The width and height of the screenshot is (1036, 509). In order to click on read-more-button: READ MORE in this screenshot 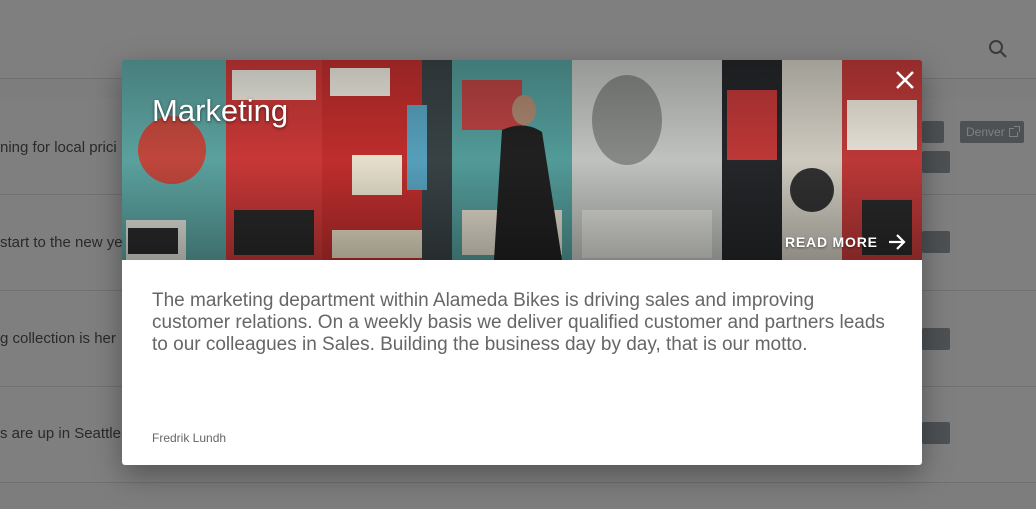, I will do `click(845, 242)`.